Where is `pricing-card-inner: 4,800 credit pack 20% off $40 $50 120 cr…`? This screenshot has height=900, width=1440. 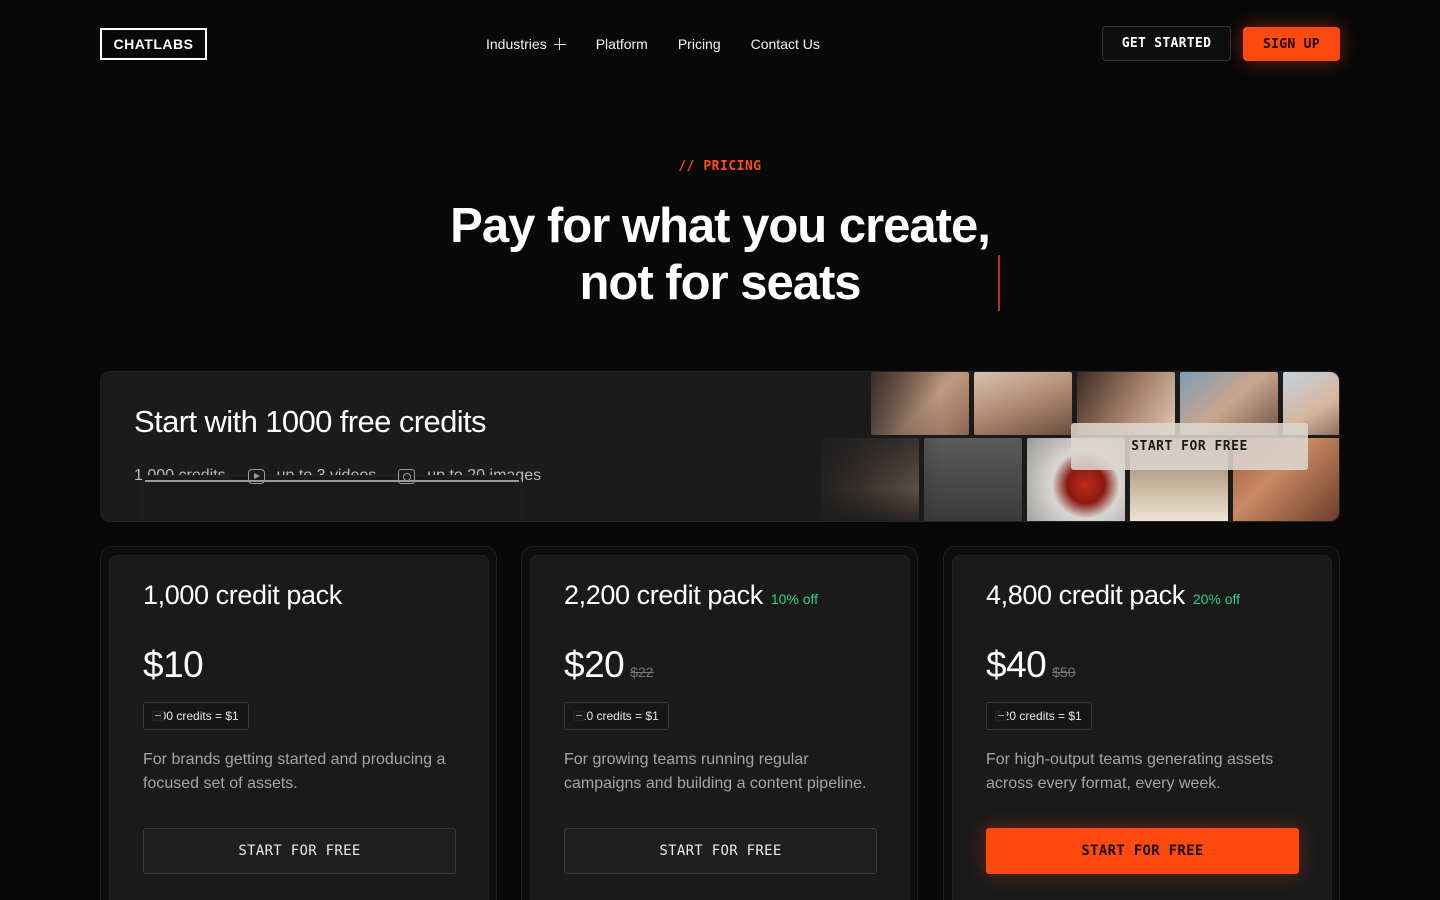
pricing-card-inner: 4,800 credit pack 20% off $40 $50 120 cr… is located at coordinates (1142, 727).